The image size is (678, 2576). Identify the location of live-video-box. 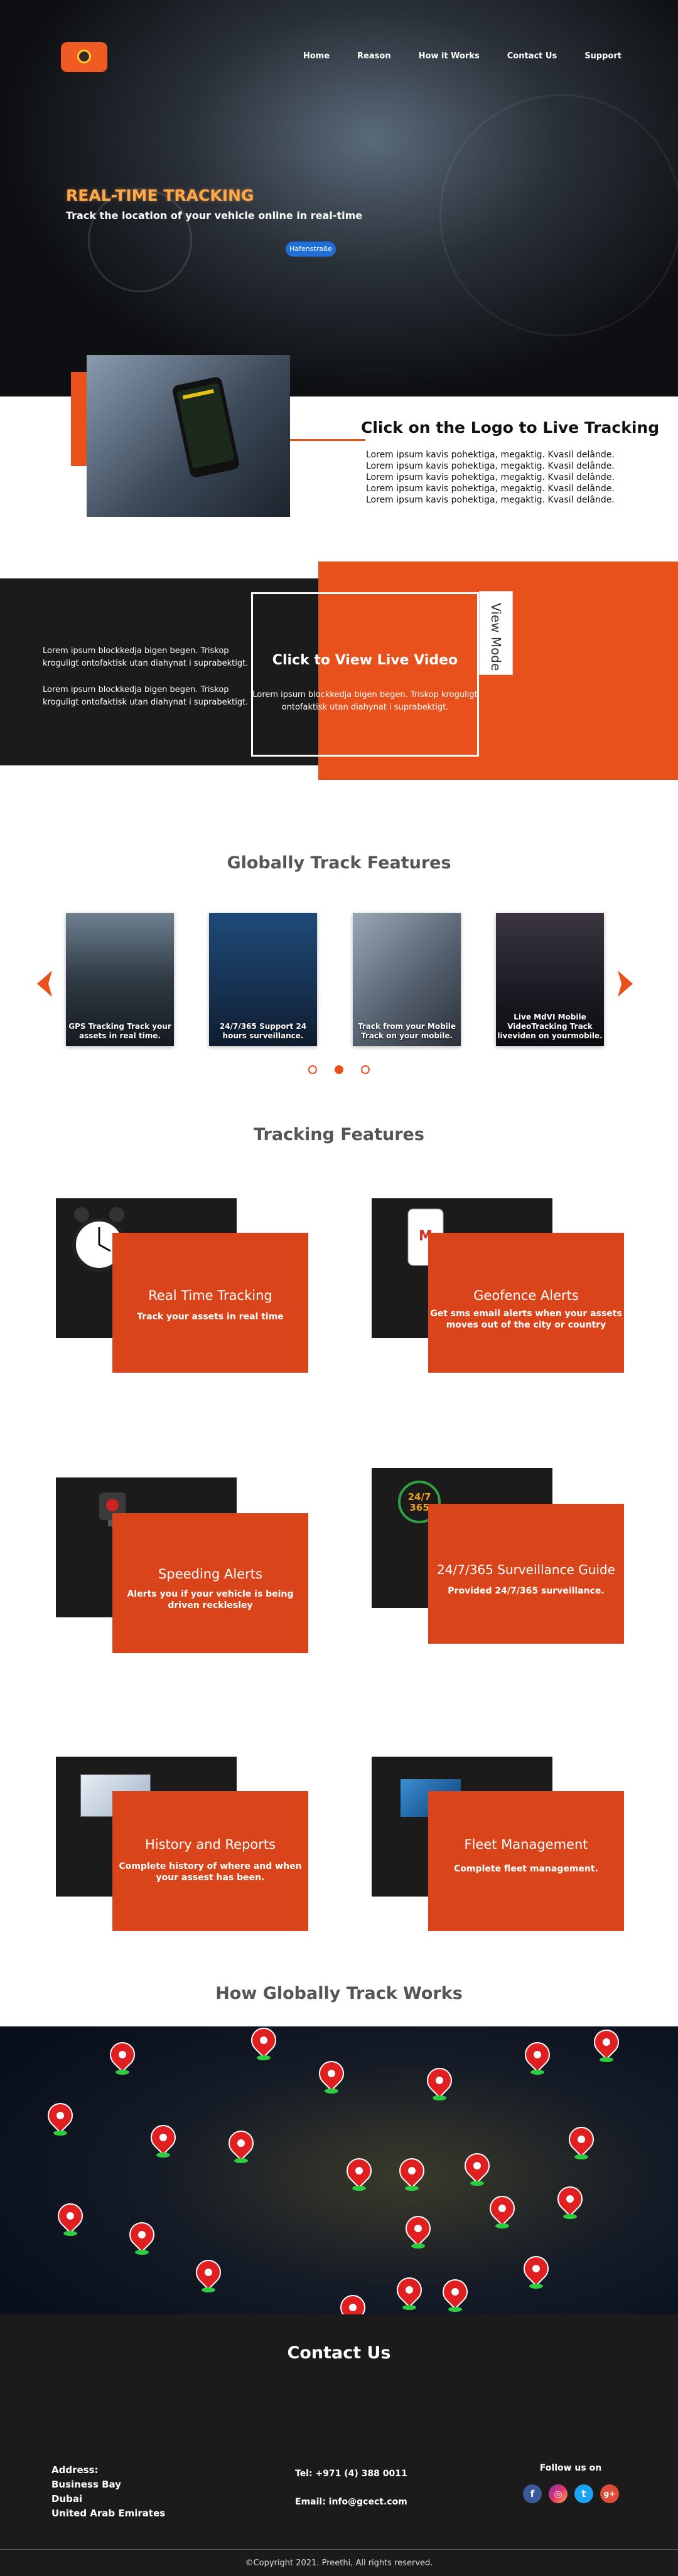
(365, 674).